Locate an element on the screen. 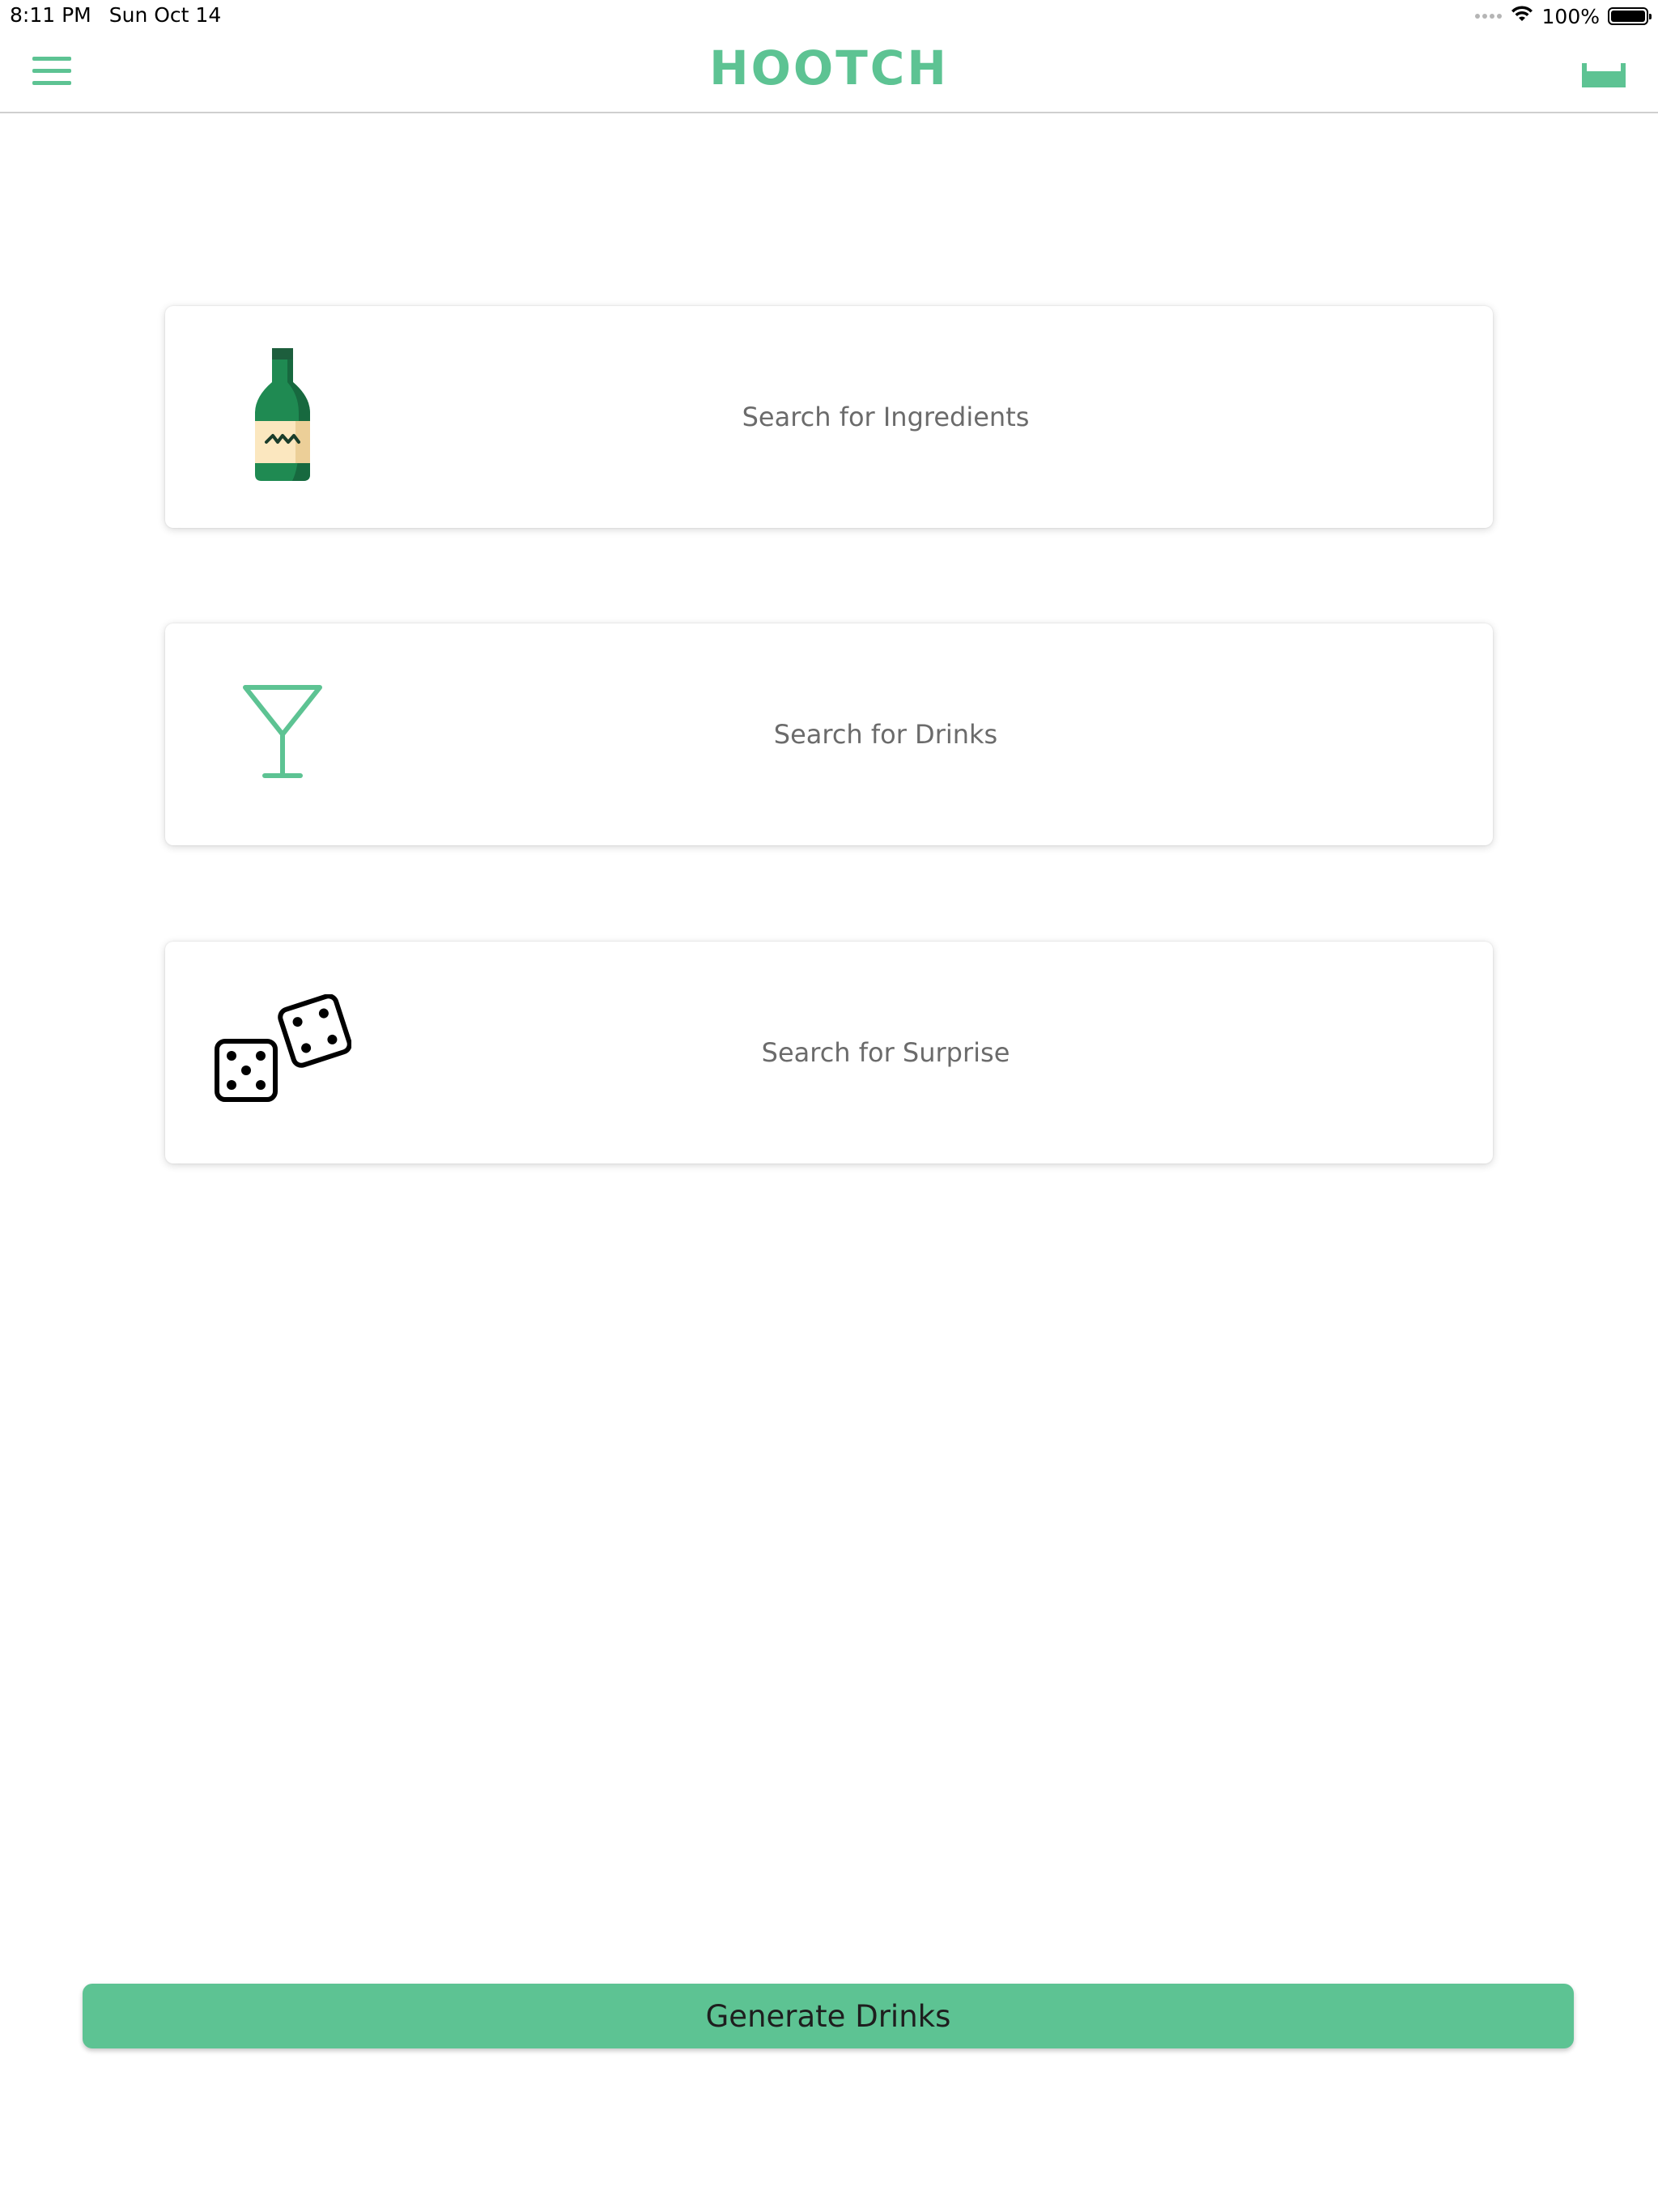 This screenshot has width=1658, height=2212. search-ingredients-card: Search for Ingredients is located at coordinates (829, 417).